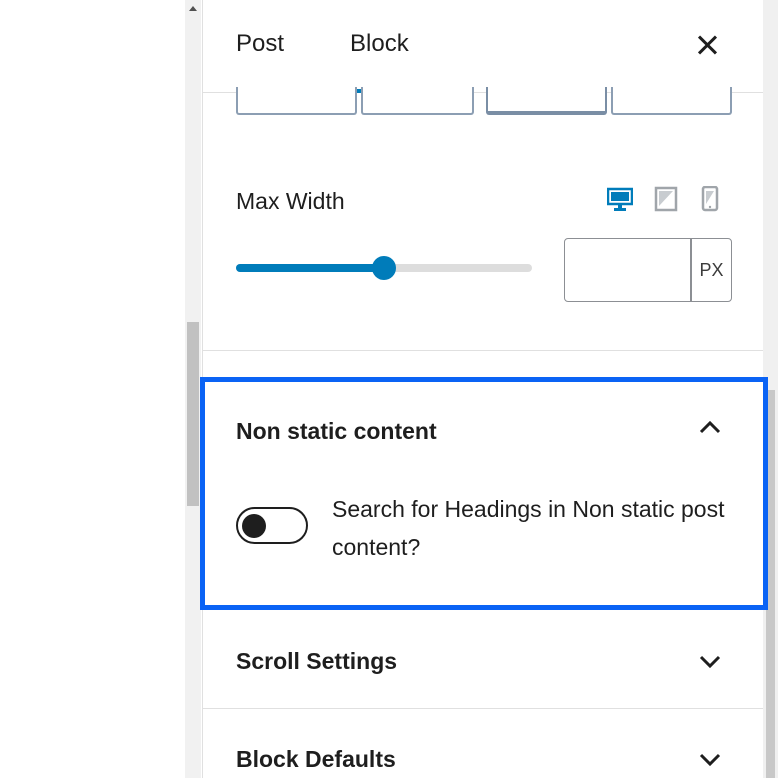 This screenshot has height=778, width=778. I want to click on tab-block: Block, so click(379, 44).